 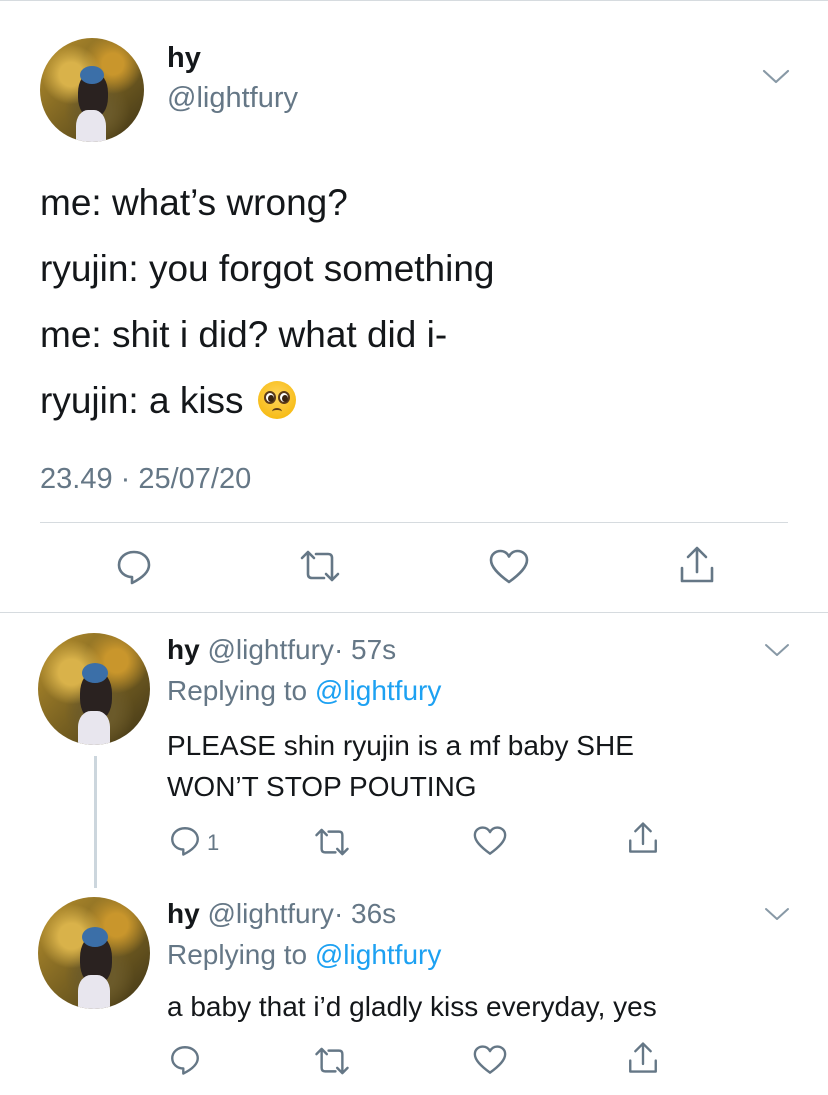 I want to click on reply-time: · 57s, so click(x=365, y=649).